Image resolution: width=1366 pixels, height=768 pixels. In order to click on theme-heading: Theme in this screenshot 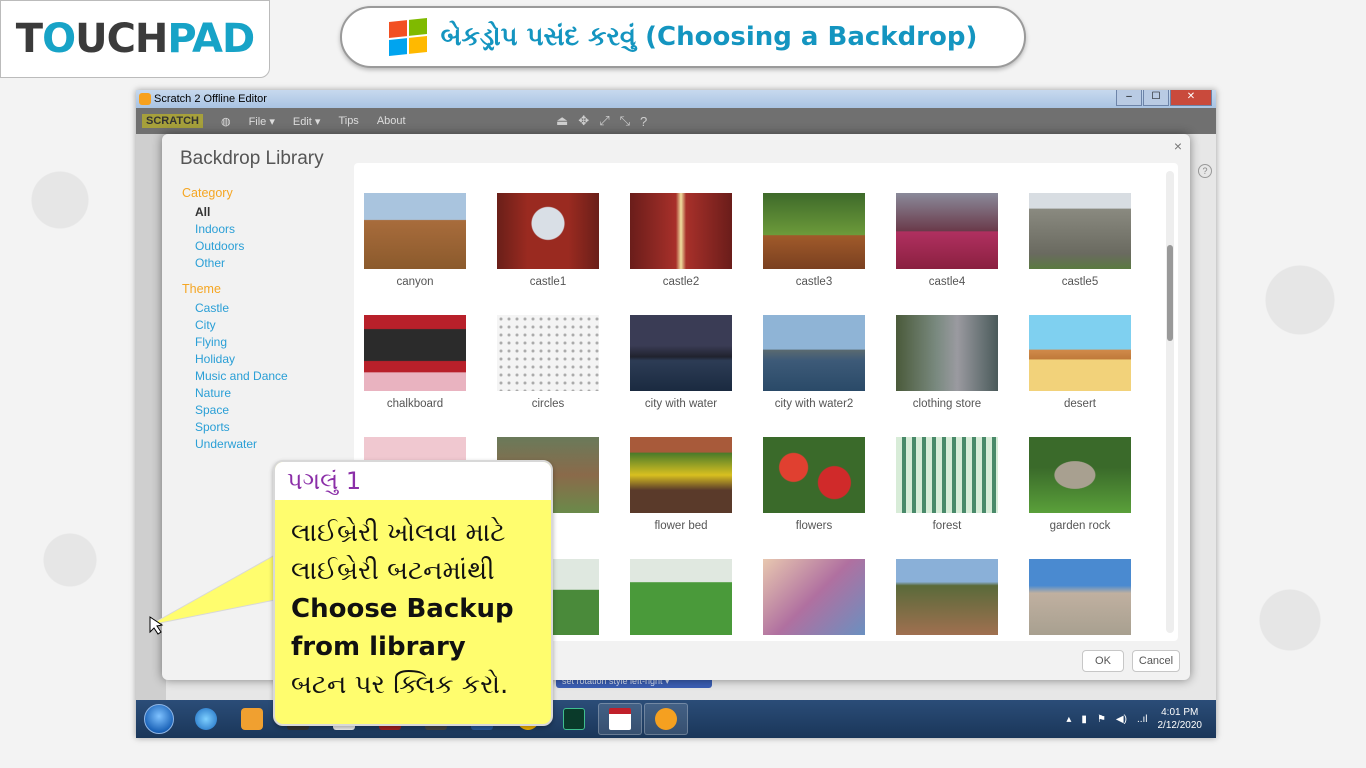, I will do `click(201, 289)`.